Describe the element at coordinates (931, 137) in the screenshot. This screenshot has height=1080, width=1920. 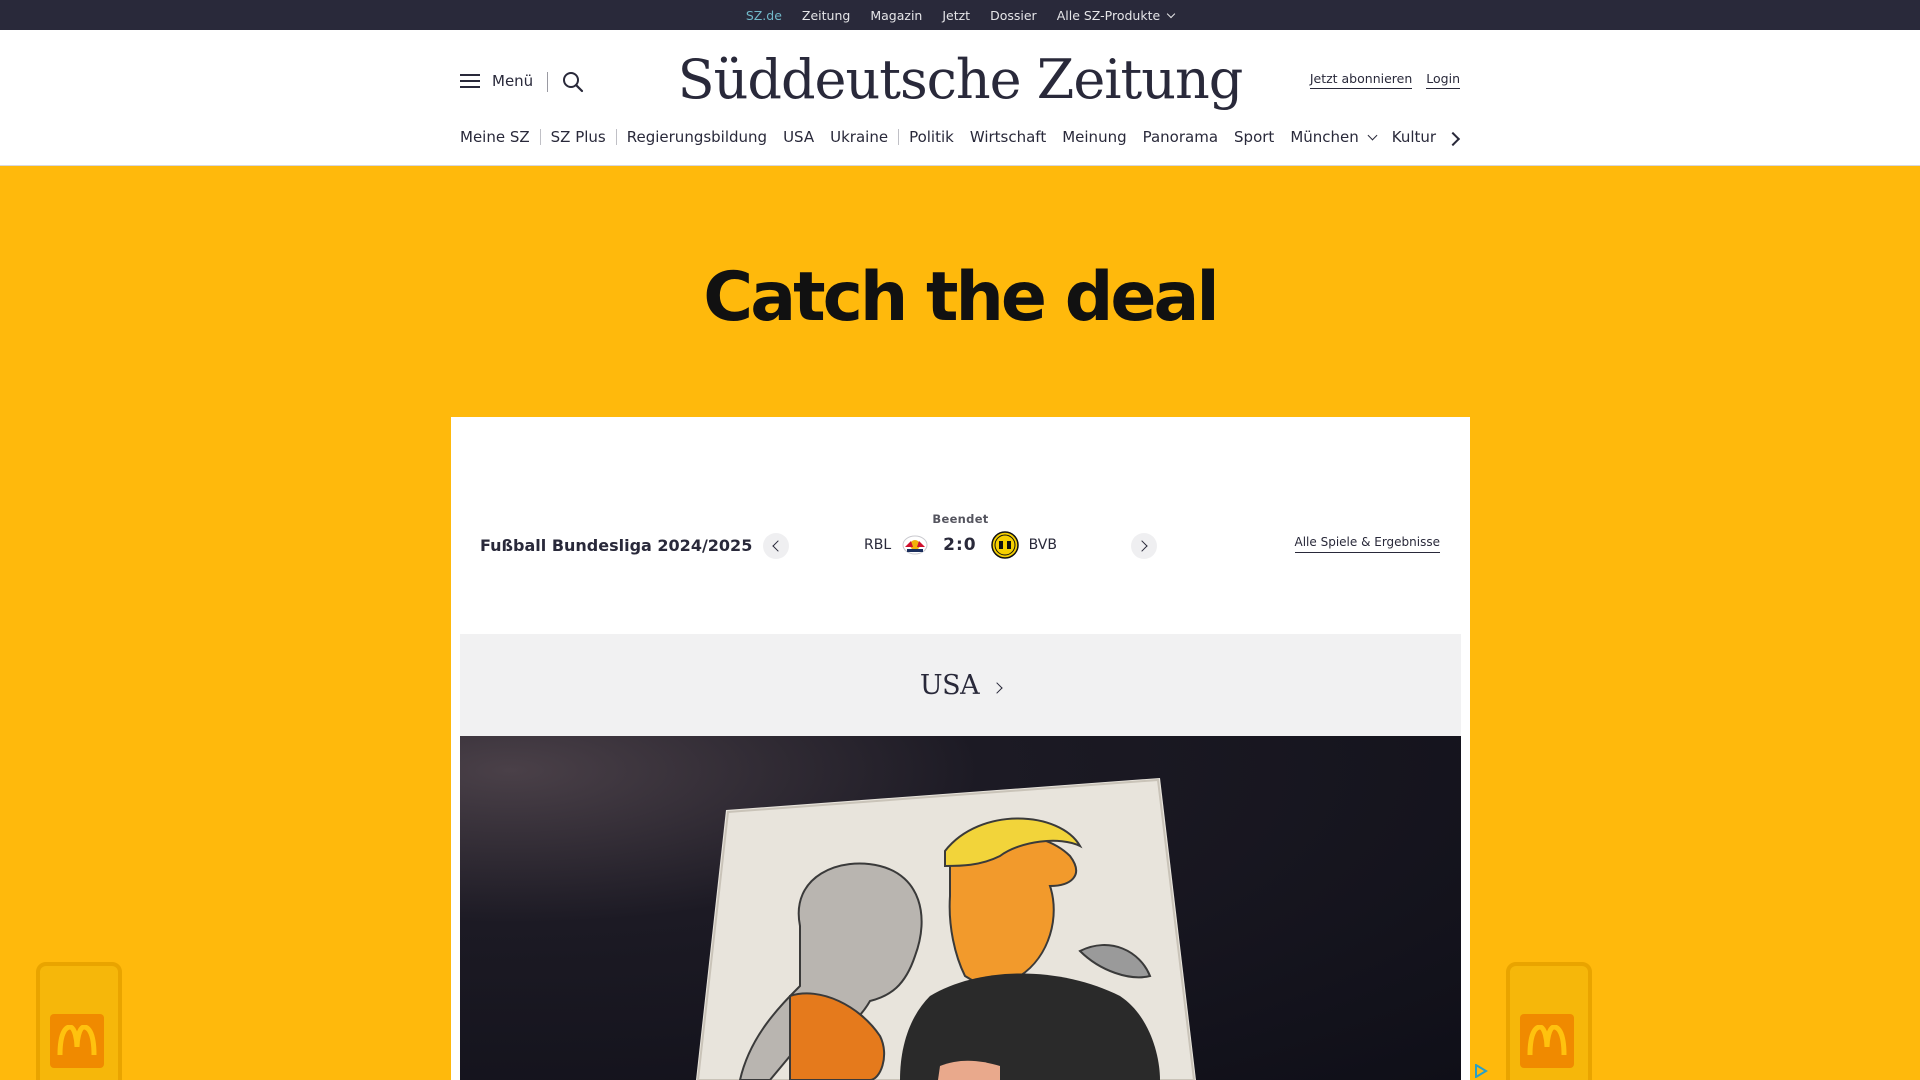
I see `nav-item-politik: Politik` at that location.